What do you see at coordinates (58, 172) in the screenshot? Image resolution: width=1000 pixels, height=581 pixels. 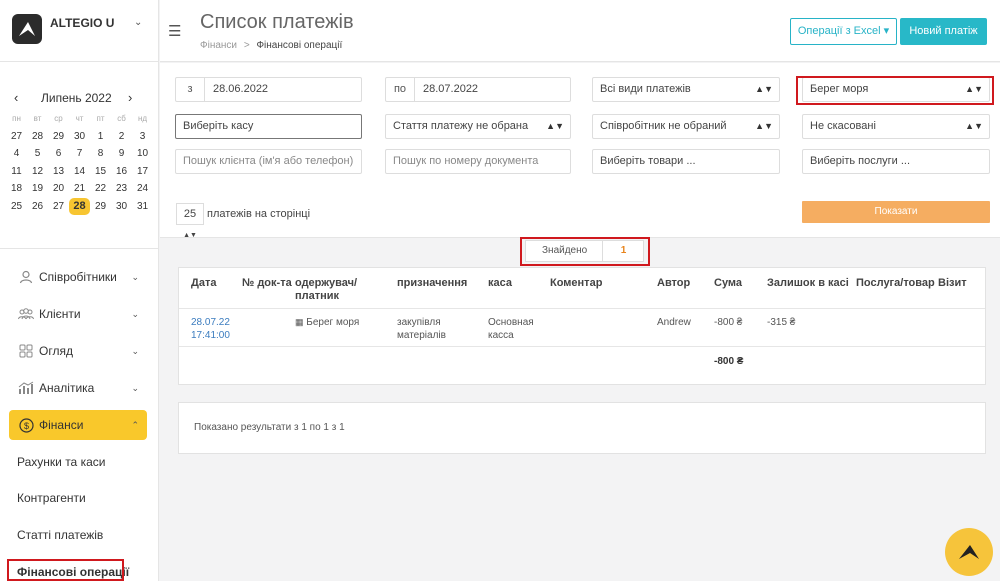 I see `calendar-day: 13` at bounding box center [58, 172].